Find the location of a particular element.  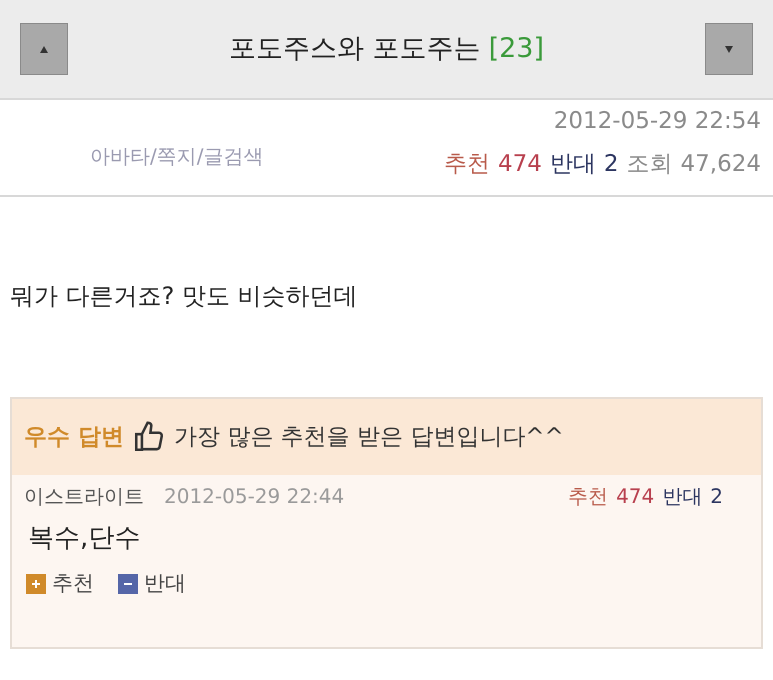

answer-author: 이스트라이트 is located at coordinates (84, 496).